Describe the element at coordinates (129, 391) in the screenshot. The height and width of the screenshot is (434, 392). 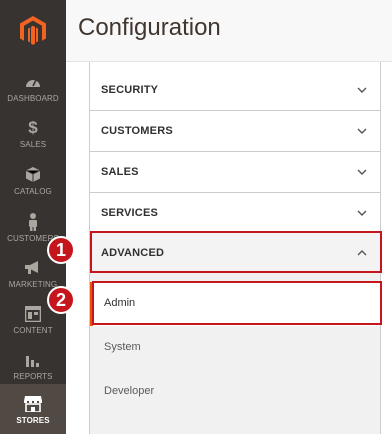
I see `submenu-item-label: Developer` at that location.